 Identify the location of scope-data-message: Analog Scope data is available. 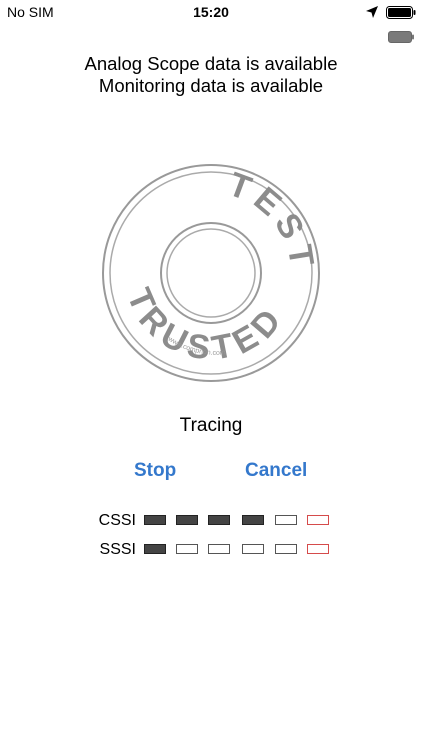
(211, 63).